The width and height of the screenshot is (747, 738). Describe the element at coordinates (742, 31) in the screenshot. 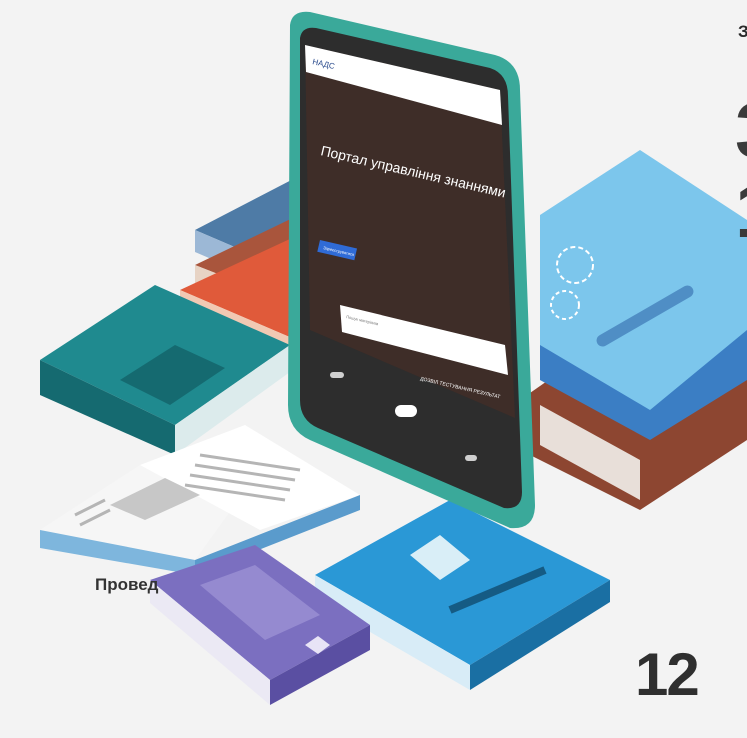

I see `top-letter: З` at that location.